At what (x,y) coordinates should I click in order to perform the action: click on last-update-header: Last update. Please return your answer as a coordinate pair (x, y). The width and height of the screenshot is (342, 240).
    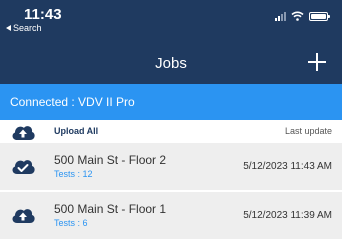
    Looking at the image, I should click on (308, 131).